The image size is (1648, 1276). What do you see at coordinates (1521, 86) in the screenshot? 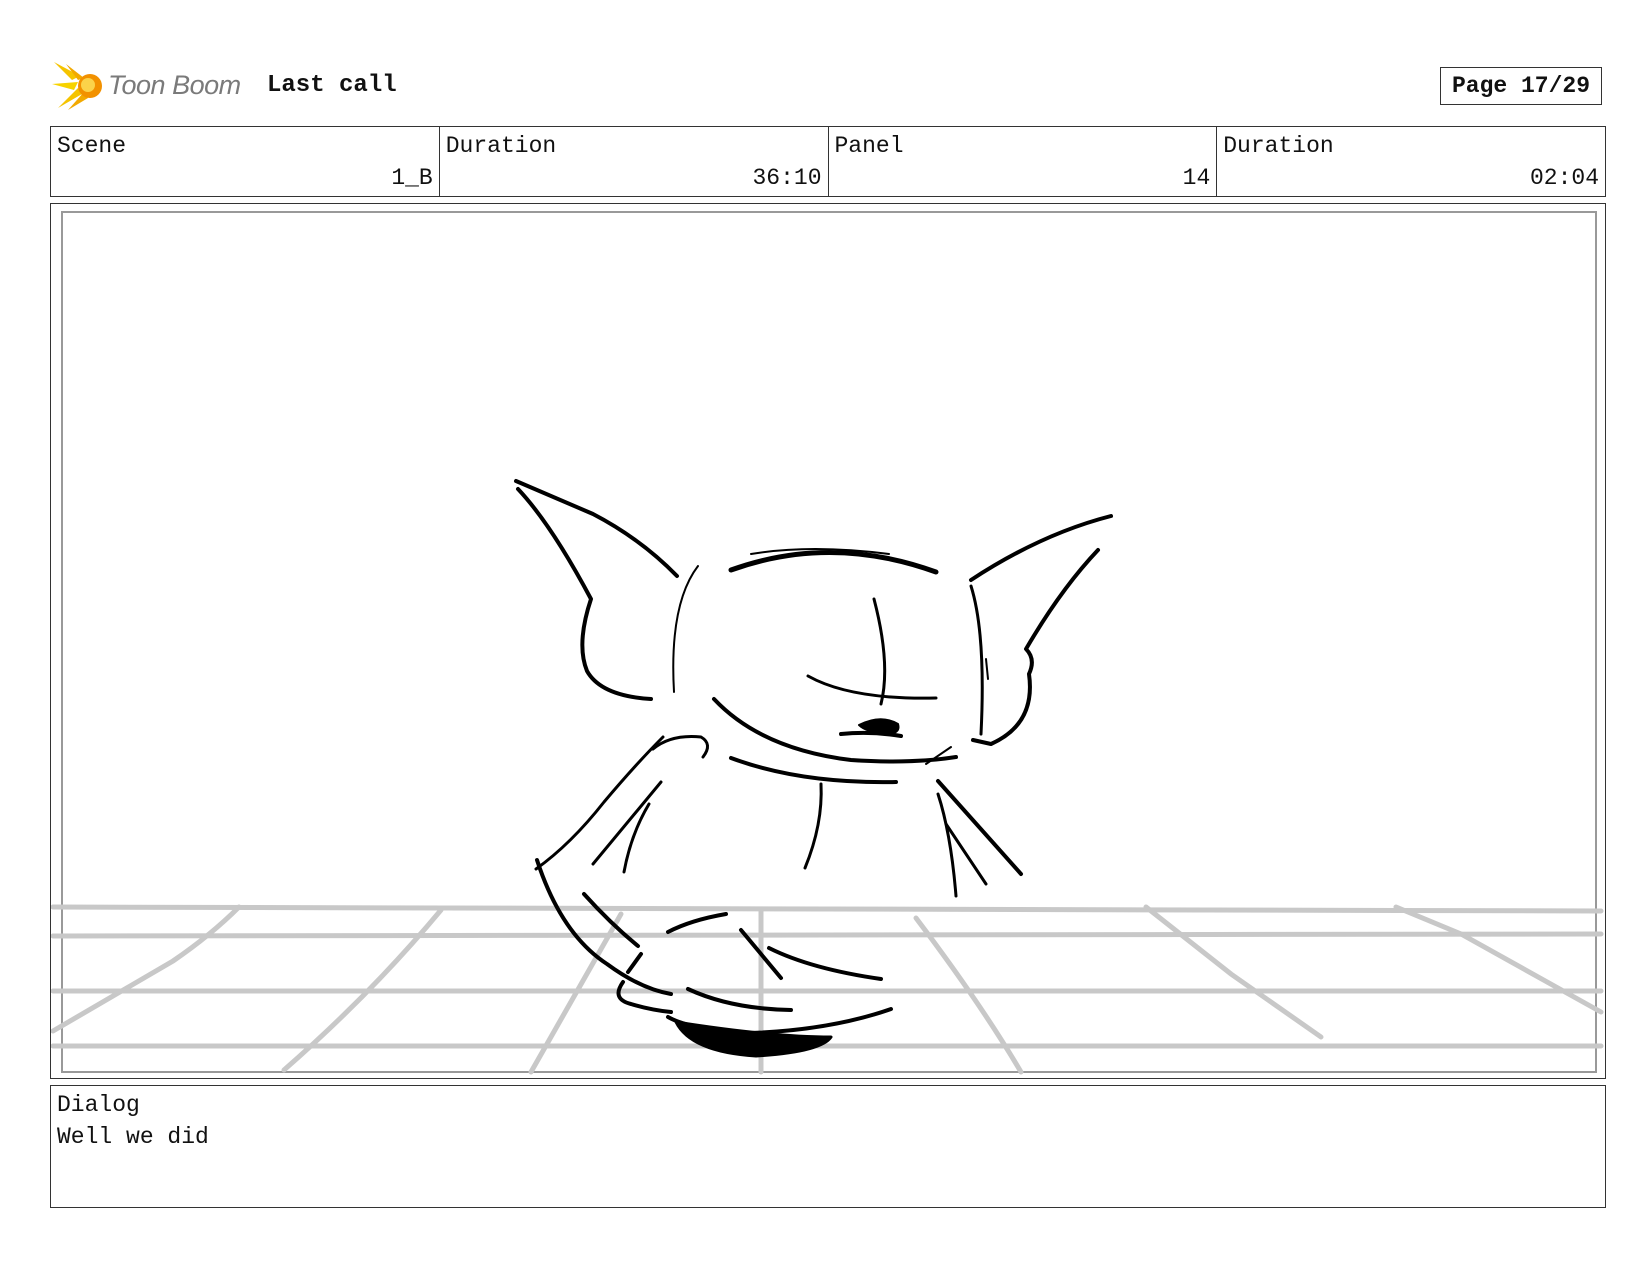
I see `page-number: Page 17/29` at bounding box center [1521, 86].